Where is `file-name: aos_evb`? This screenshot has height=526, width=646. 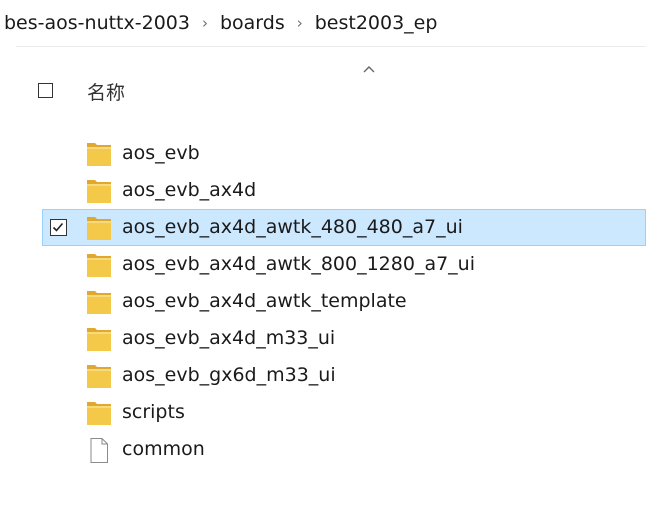 file-name: aos_evb is located at coordinates (161, 153).